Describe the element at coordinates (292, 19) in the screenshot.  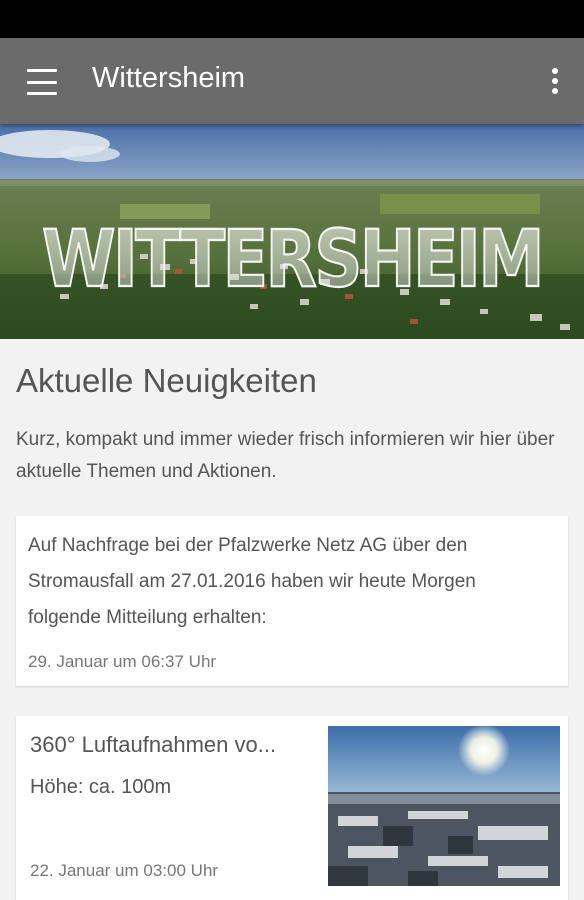
I see `status-bar` at that location.